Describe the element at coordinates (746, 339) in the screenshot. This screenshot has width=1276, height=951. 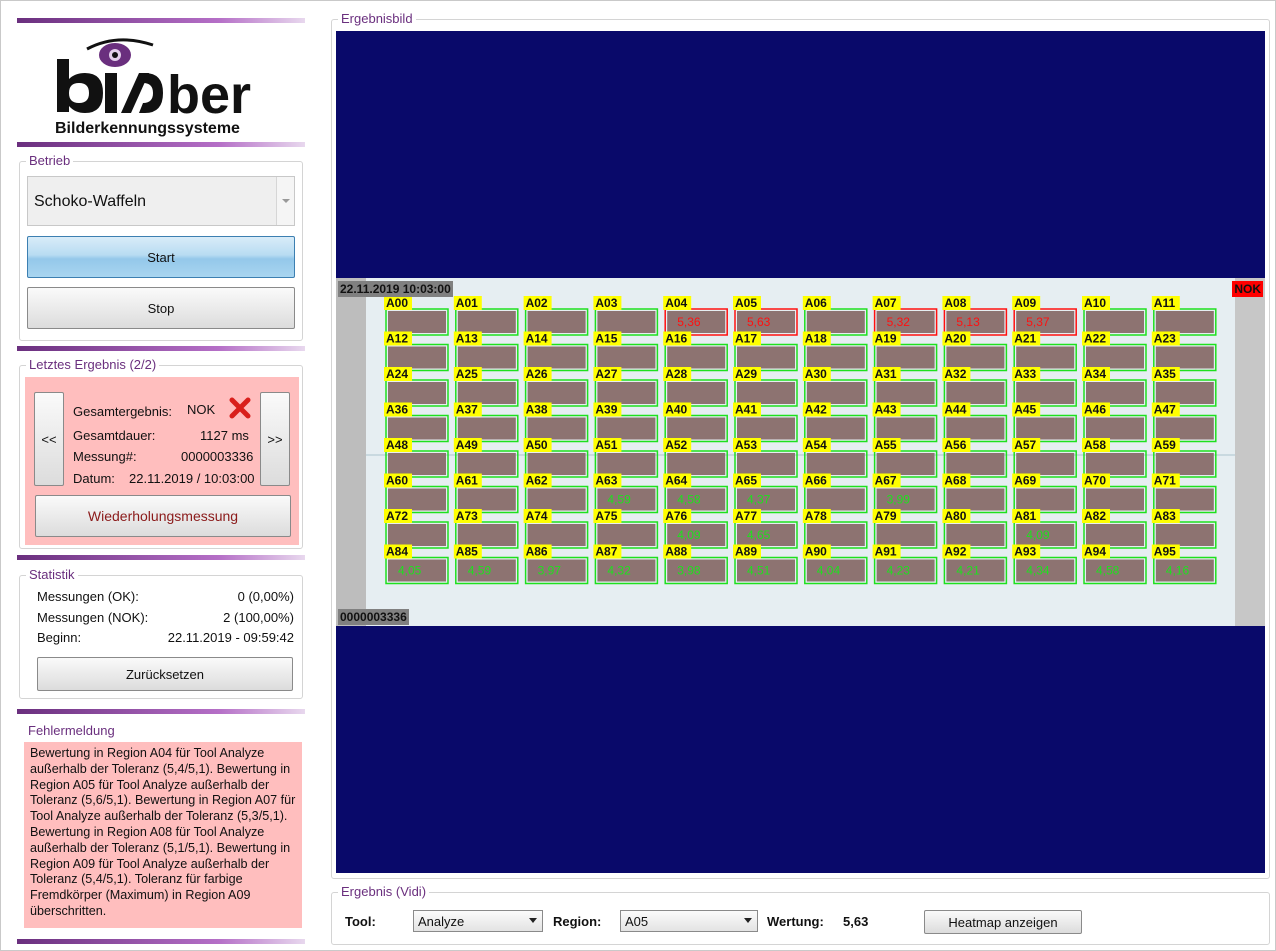
I see `region-label: A17` at that location.